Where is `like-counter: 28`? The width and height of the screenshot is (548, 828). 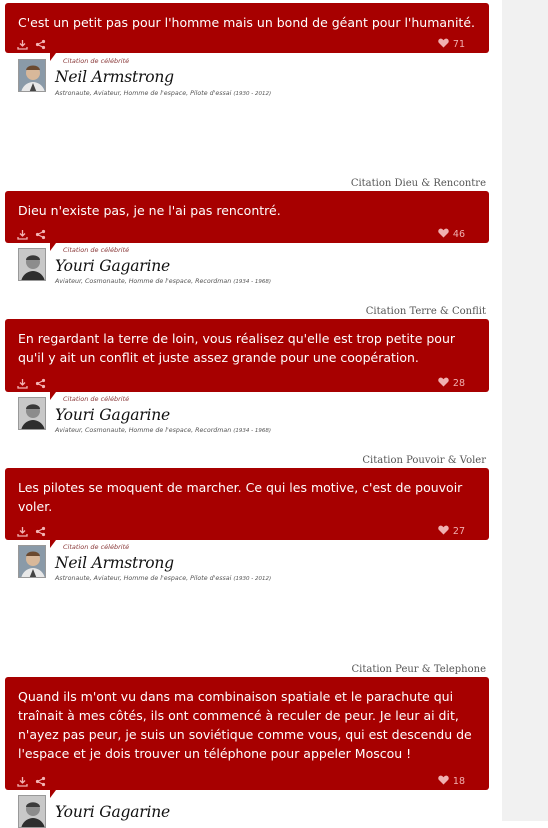 like-counter: 28 is located at coordinates (451, 383).